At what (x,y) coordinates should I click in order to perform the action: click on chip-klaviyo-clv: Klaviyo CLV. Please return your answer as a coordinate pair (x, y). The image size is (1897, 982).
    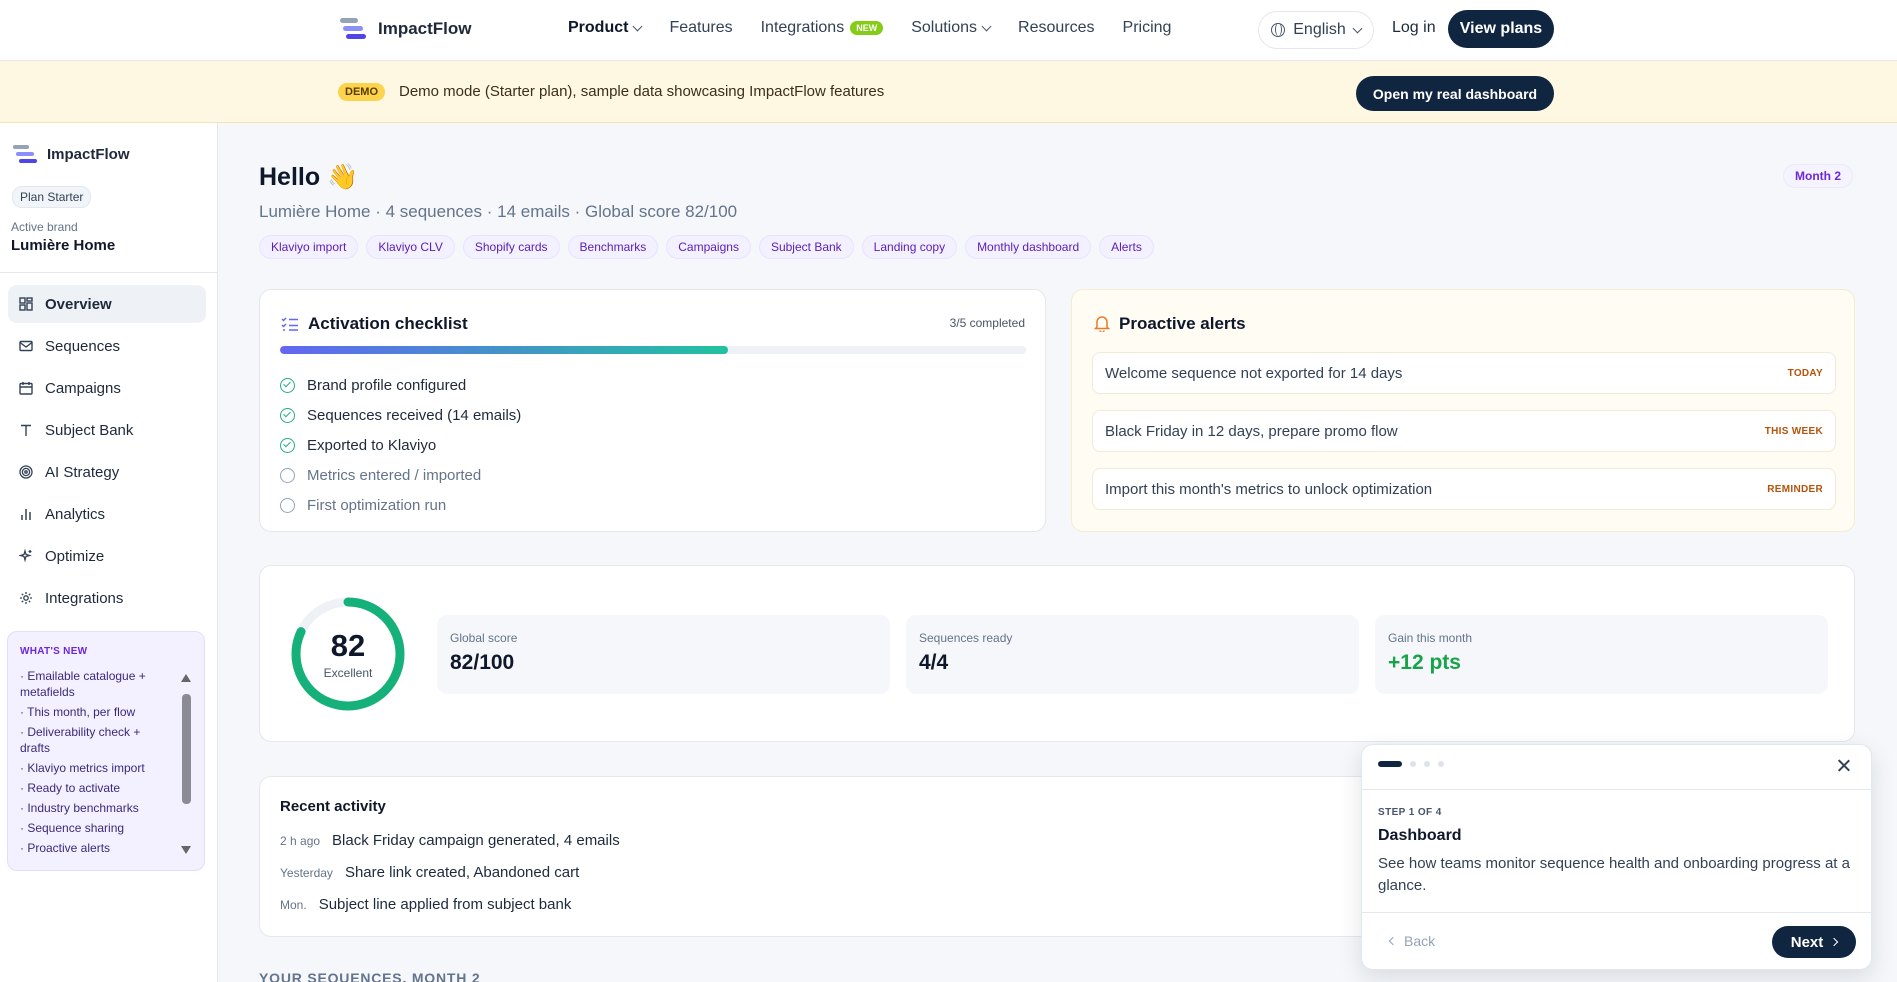
    Looking at the image, I should click on (410, 247).